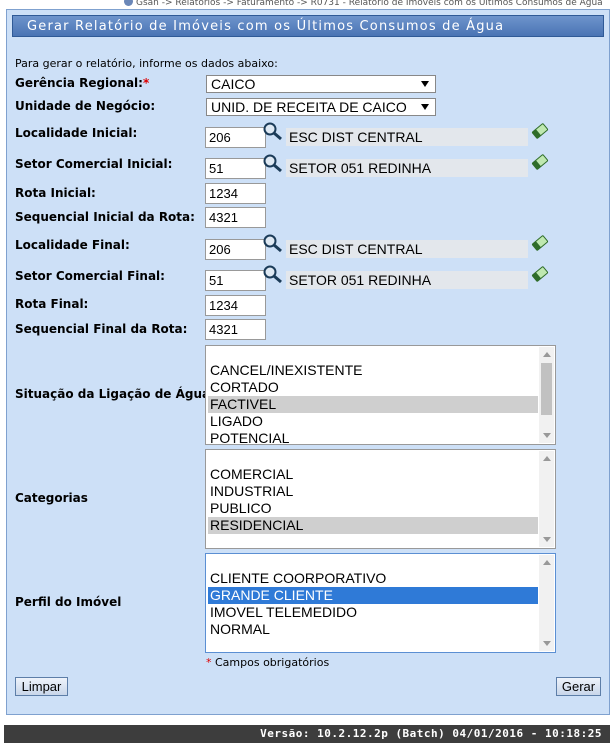  Describe the element at coordinates (76, 133) in the screenshot. I see `localidade-inicial-label: Localidade Inicial:` at that location.